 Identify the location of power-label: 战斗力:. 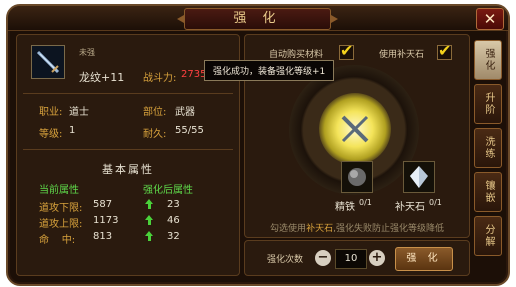
(160, 78).